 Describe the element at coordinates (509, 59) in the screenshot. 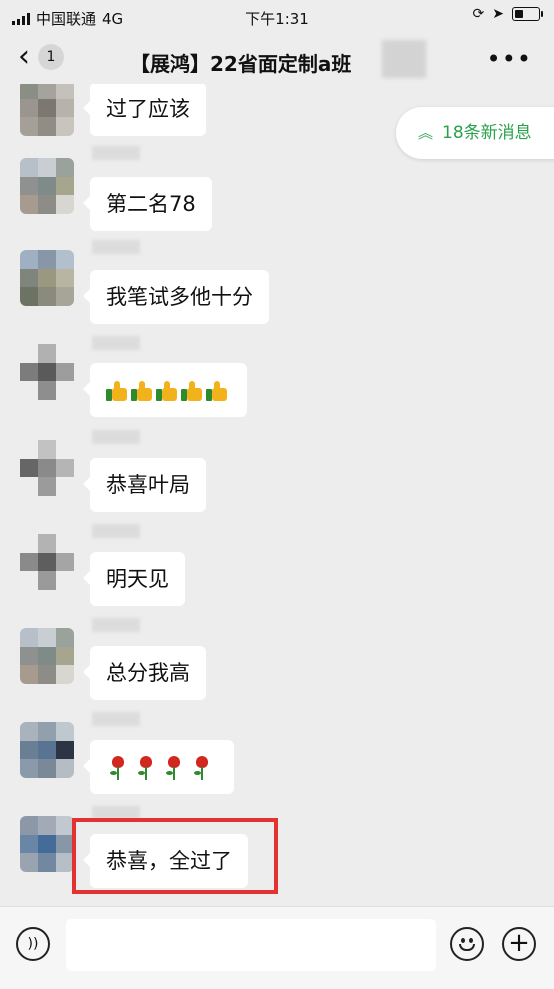

I see `more-options-button: •••` at that location.